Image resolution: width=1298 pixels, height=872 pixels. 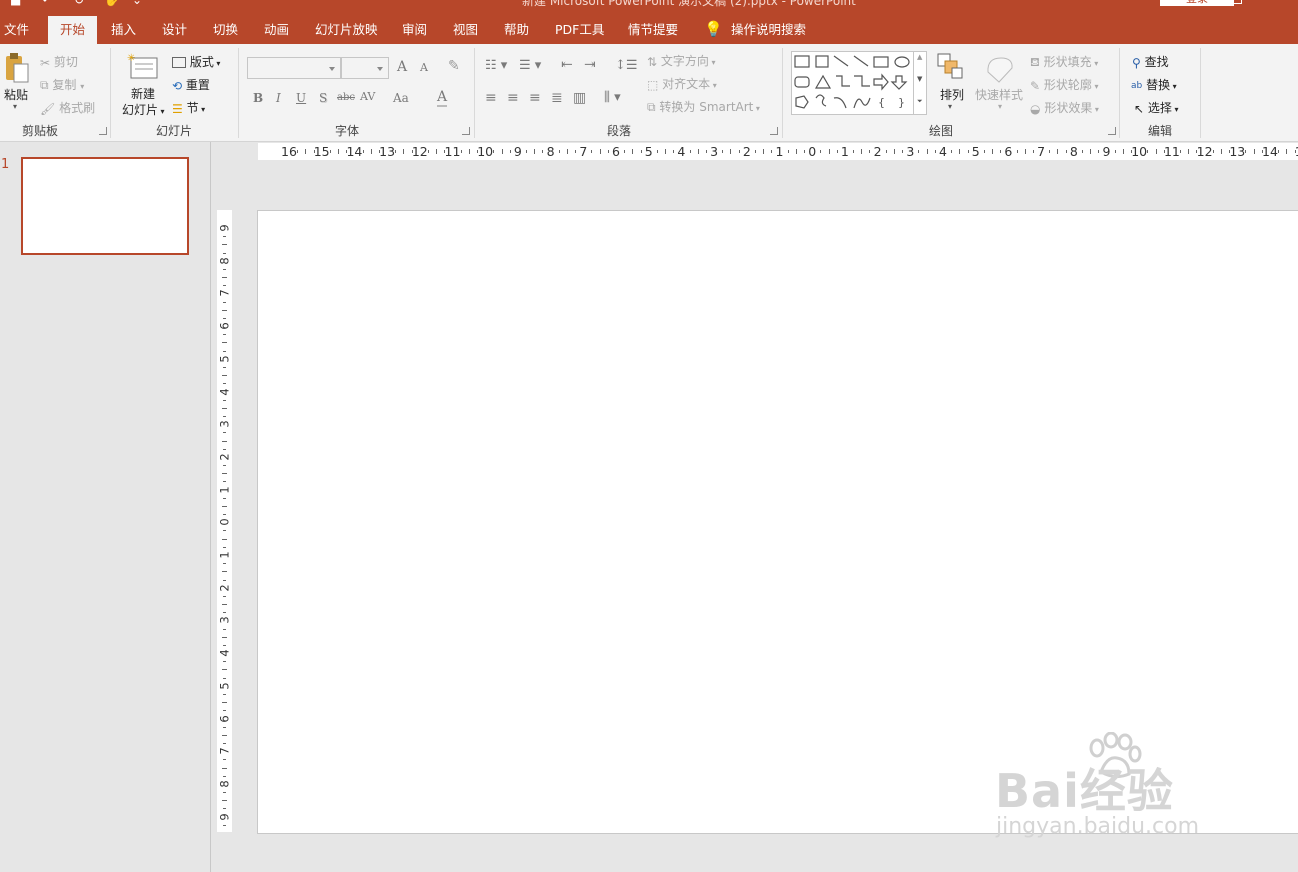 What do you see at coordinates (491, 98) in the screenshot?
I see `align-left-icon: ≡` at bounding box center [491, 98].